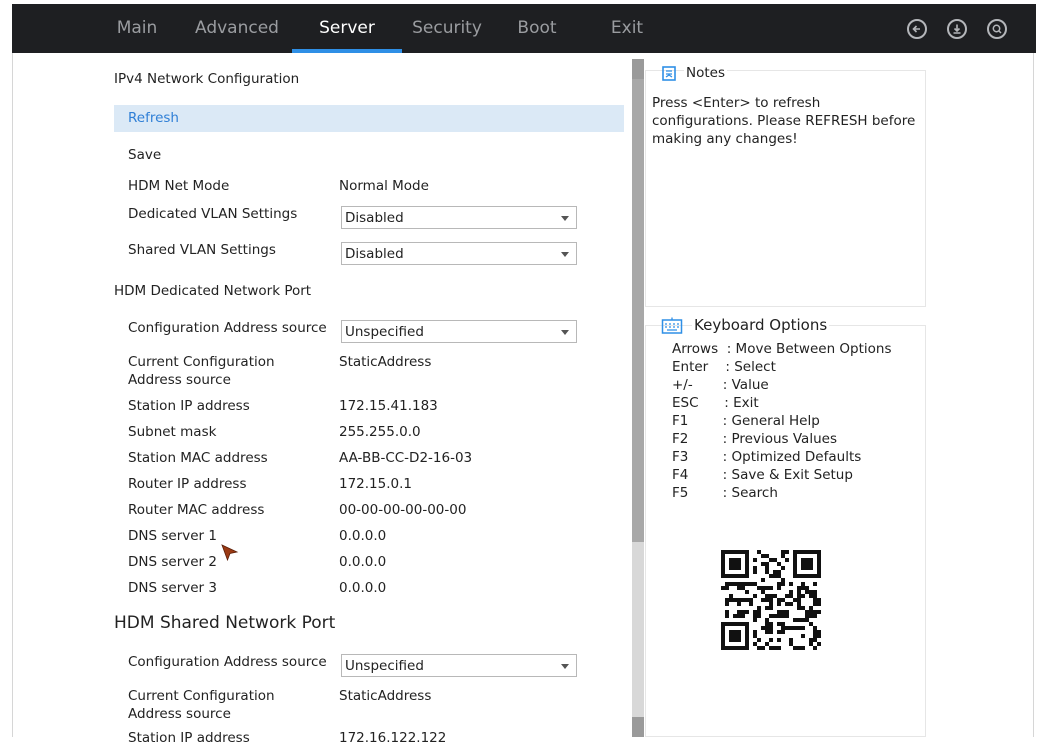  I want to click on scrollbar-thumb, so click(638, 310).